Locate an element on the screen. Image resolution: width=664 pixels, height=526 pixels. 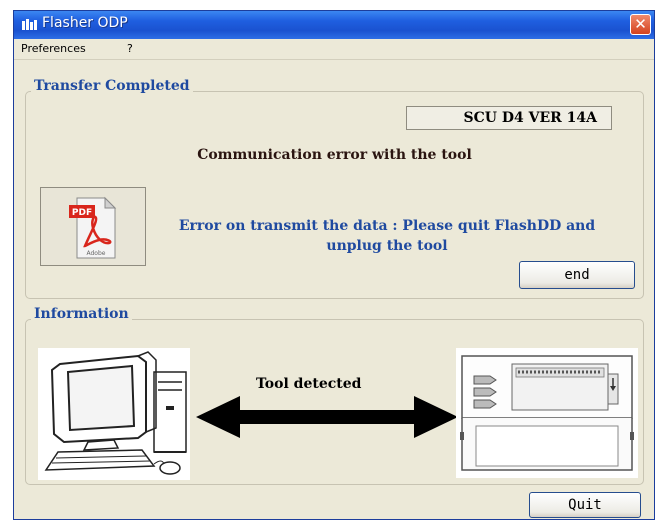
tool-status-text: Tool detected is located at coordinates (309, 384).